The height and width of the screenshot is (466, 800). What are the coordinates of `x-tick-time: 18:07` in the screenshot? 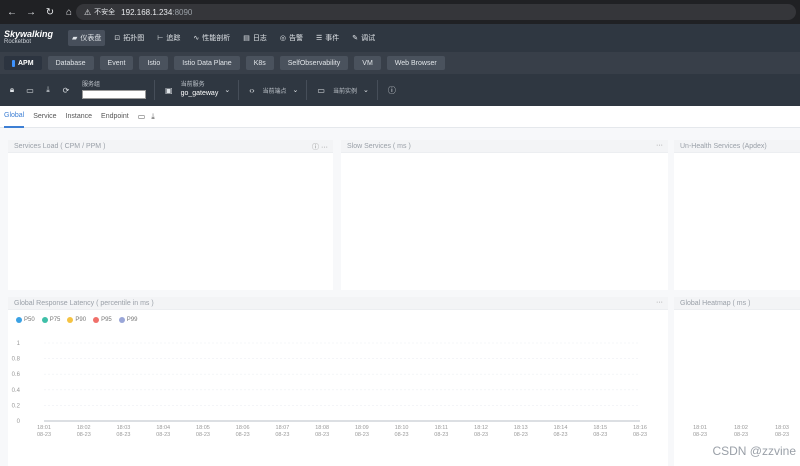 It's located at (283, 428).